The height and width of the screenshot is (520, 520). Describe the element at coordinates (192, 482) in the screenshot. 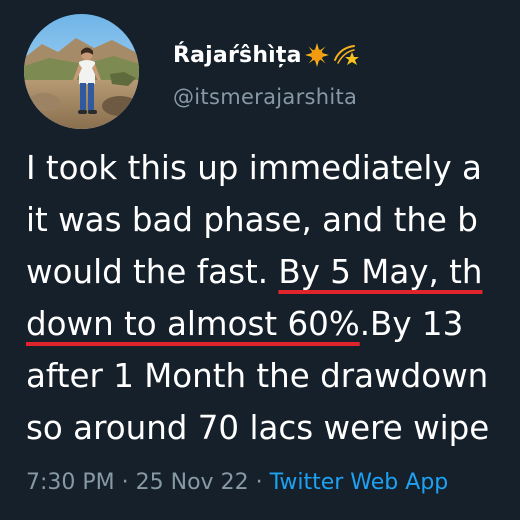

I see `tweet-date: 25 Nov 22` at that location.